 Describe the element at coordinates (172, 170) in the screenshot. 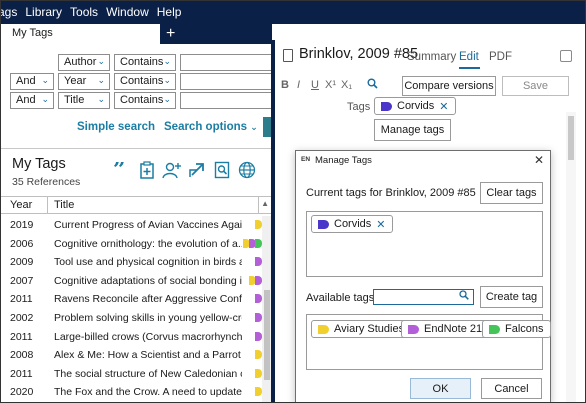

I see `add-user-icon` at that location.